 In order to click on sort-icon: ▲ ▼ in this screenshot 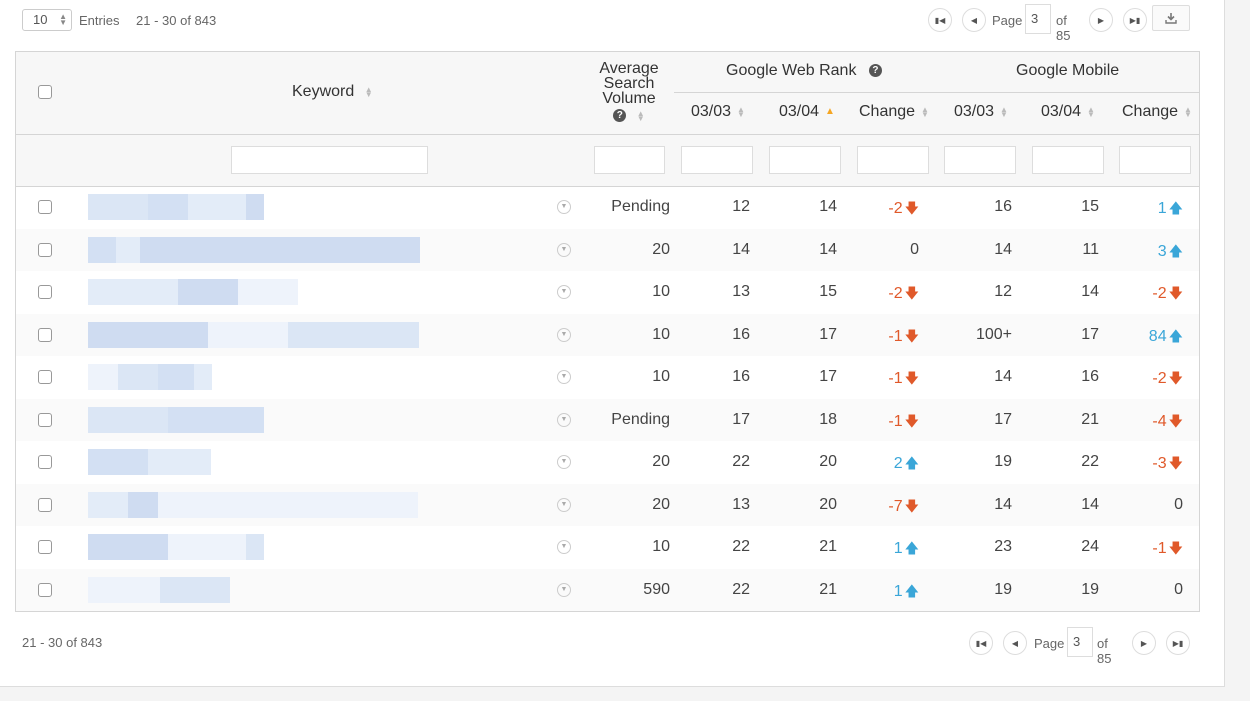, I will do `click(1004, 111)`.